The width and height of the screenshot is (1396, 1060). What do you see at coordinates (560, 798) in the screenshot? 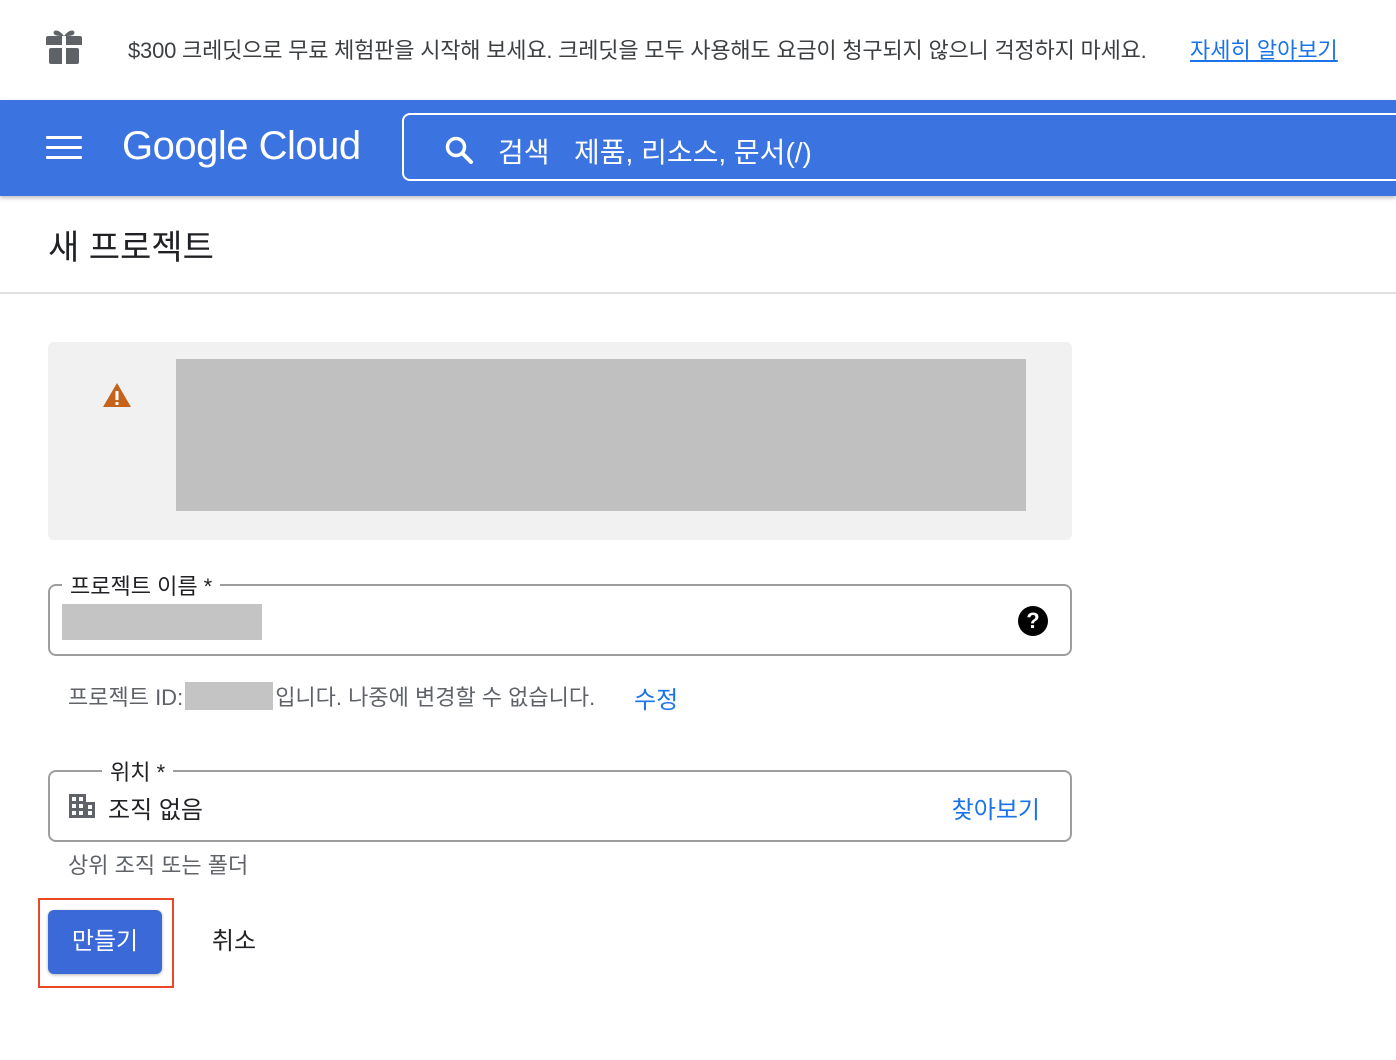
I see `location-field: 위치 * 조직 없음 찾아보기` at bounding box center [560, 798].